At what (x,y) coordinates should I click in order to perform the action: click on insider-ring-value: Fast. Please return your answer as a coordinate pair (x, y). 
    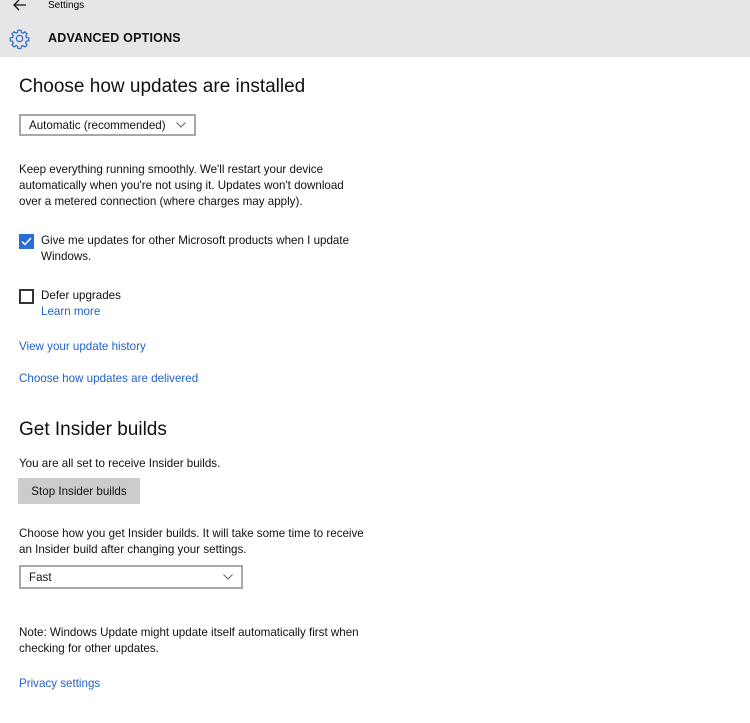
    Looking at the image, I should click on (40, 577).